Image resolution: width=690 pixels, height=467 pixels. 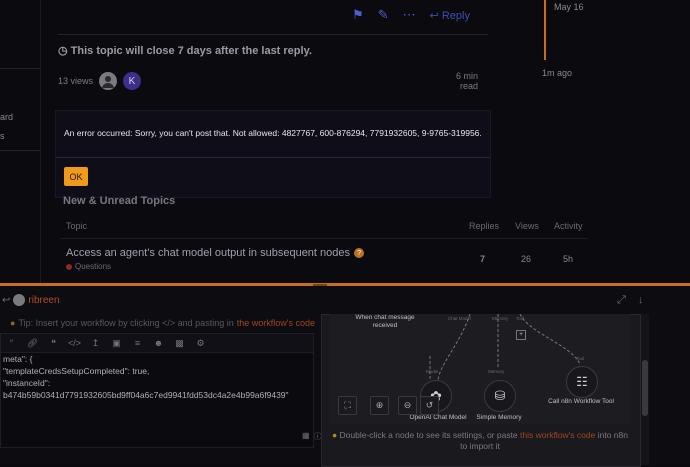 I want to click on topic-list-title: New & Unread Topics, so click(x=119, y=201).